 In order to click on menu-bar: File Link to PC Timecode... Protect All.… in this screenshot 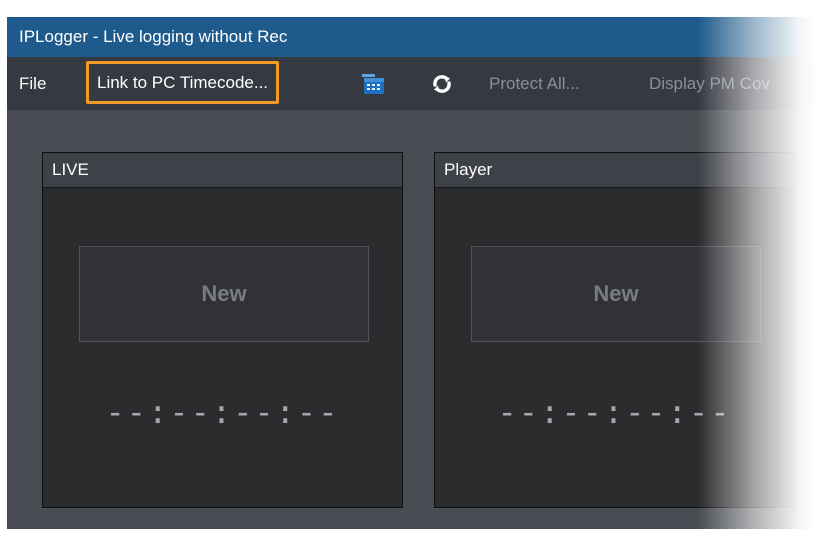, I will do `click(412, 83)`.